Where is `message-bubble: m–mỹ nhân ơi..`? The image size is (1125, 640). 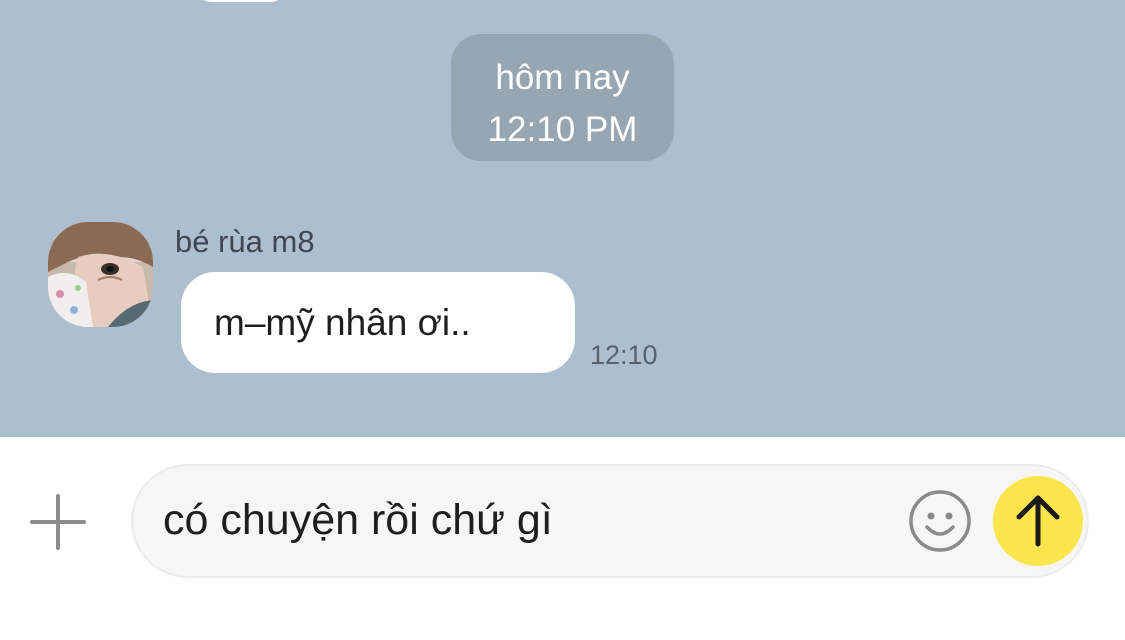 message-bubble: m–mỹ nhân ơi.. is located at coordinates (378, 322).